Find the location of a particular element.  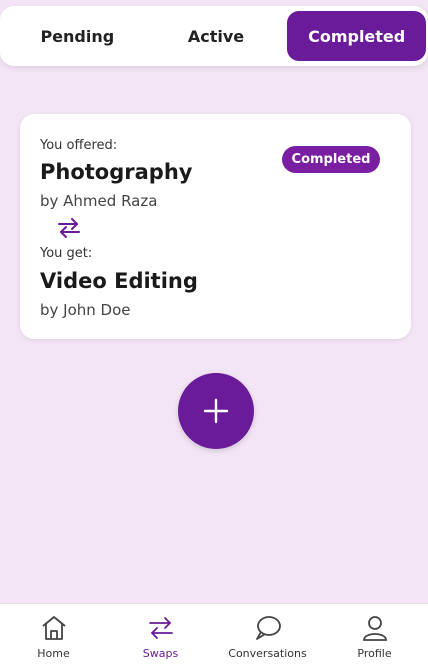

offered-caption: You offered: is located at coordinates (79, 145).